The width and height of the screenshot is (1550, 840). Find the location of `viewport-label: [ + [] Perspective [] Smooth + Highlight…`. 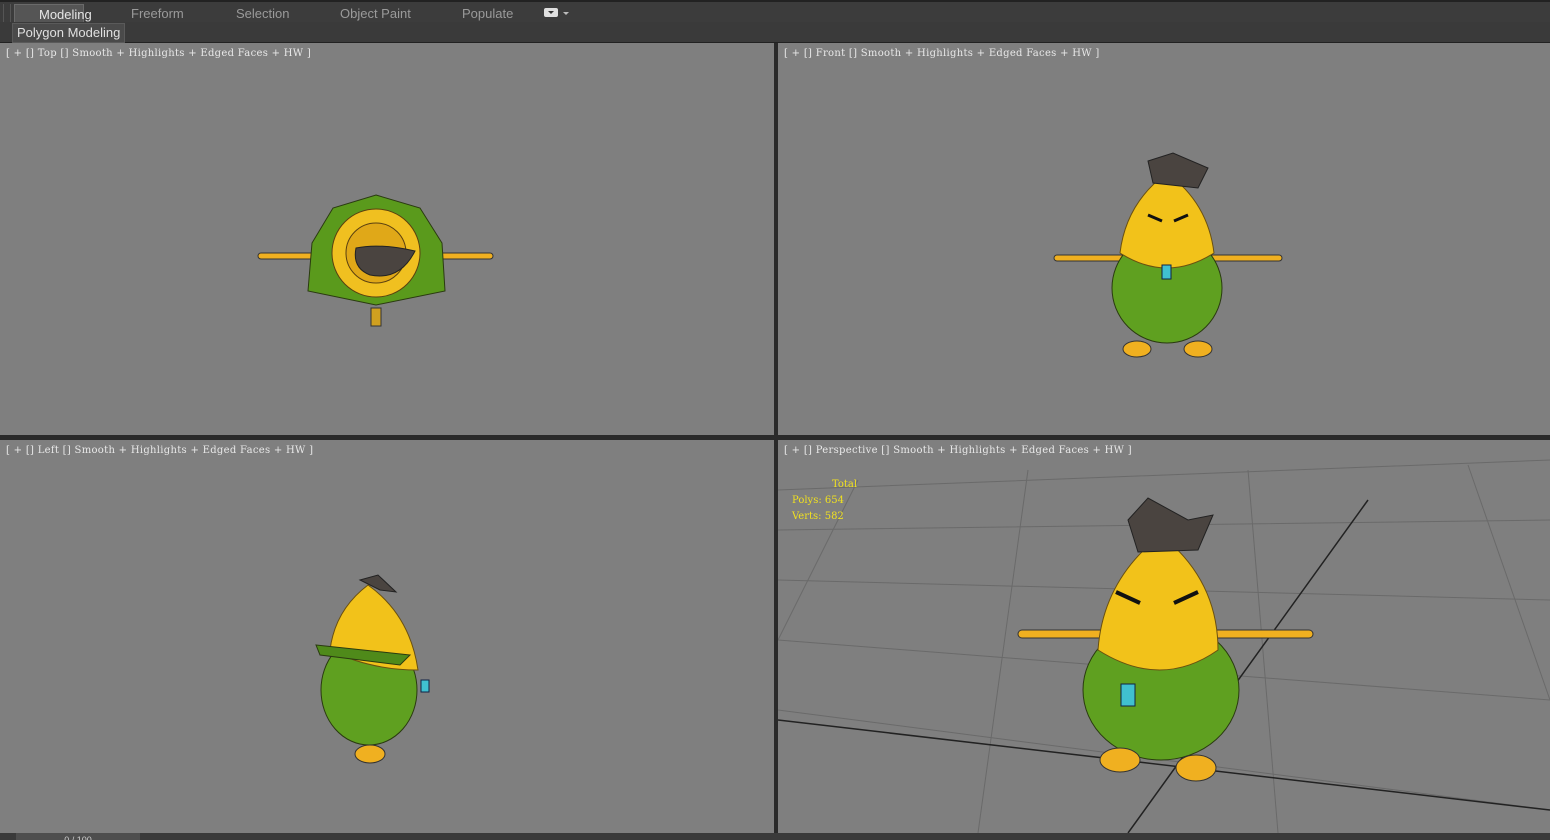

viewport-label: [ + [] Perspective [] Smooth + Highlight… is located at coordinates (958, 450).